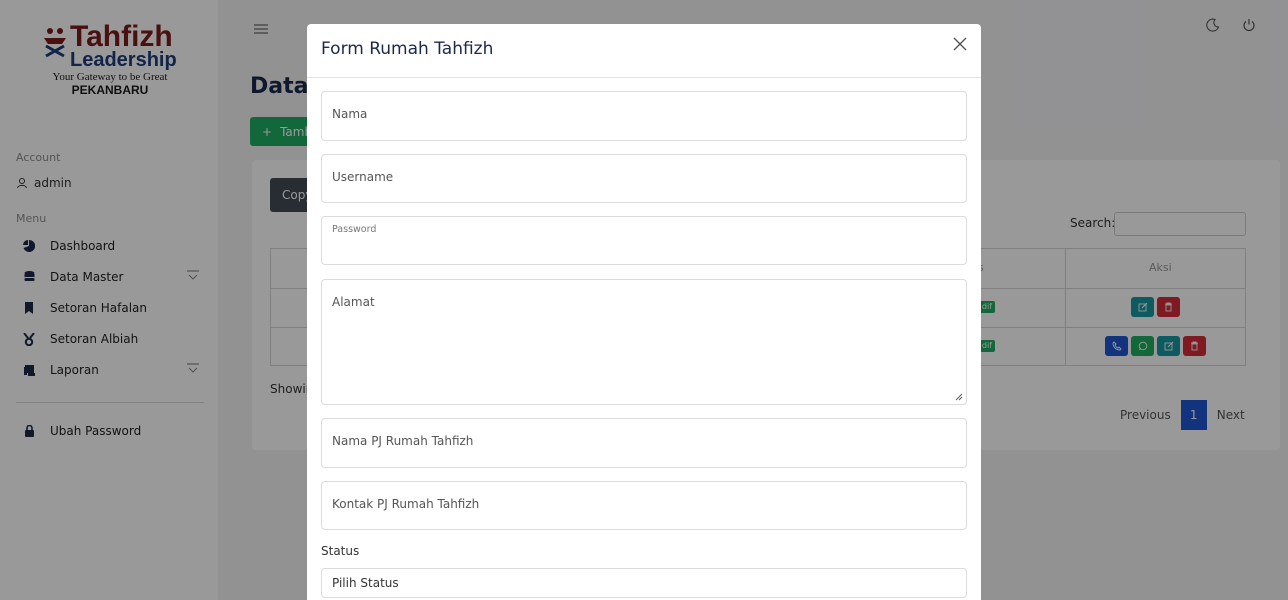 Image resolution: width=1288 pixels, height=600 pixels. I want to click on close-icon, so click(960, 44).